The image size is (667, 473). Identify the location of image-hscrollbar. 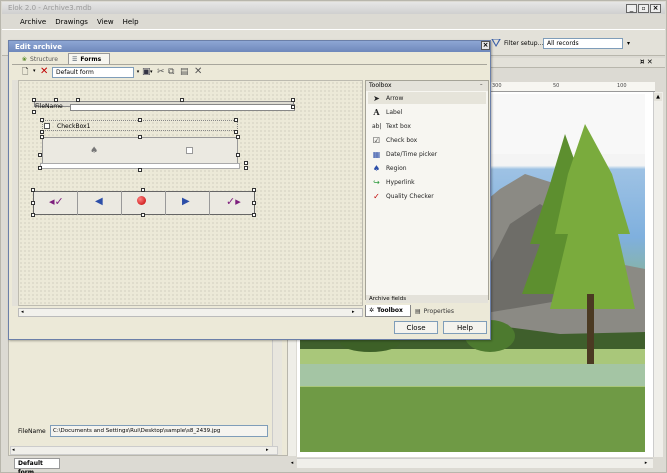
(475, 463).